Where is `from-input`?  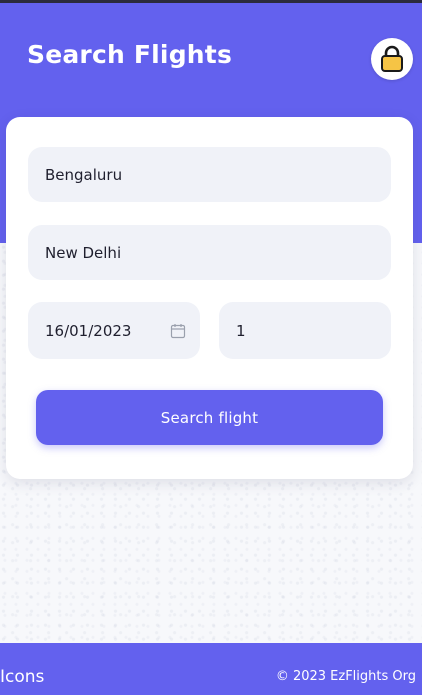 from-input is located at coordinates (218, 174).